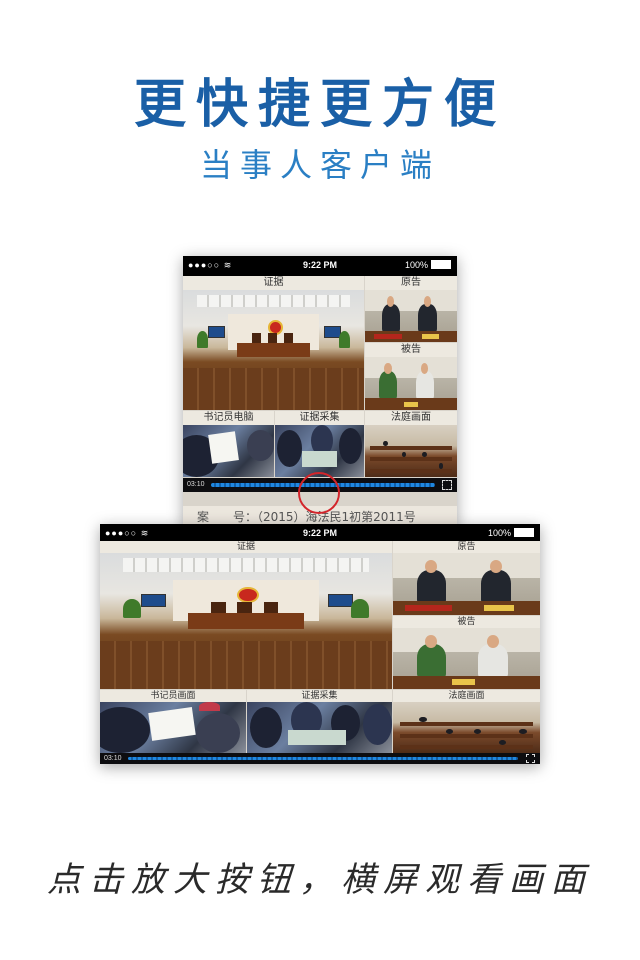 The image size is (640, 960). What do you see at coordinates (173, 721) in the screenshot?
I see `clerk-panel: 书记员画面` at bounding box center [173, 721].